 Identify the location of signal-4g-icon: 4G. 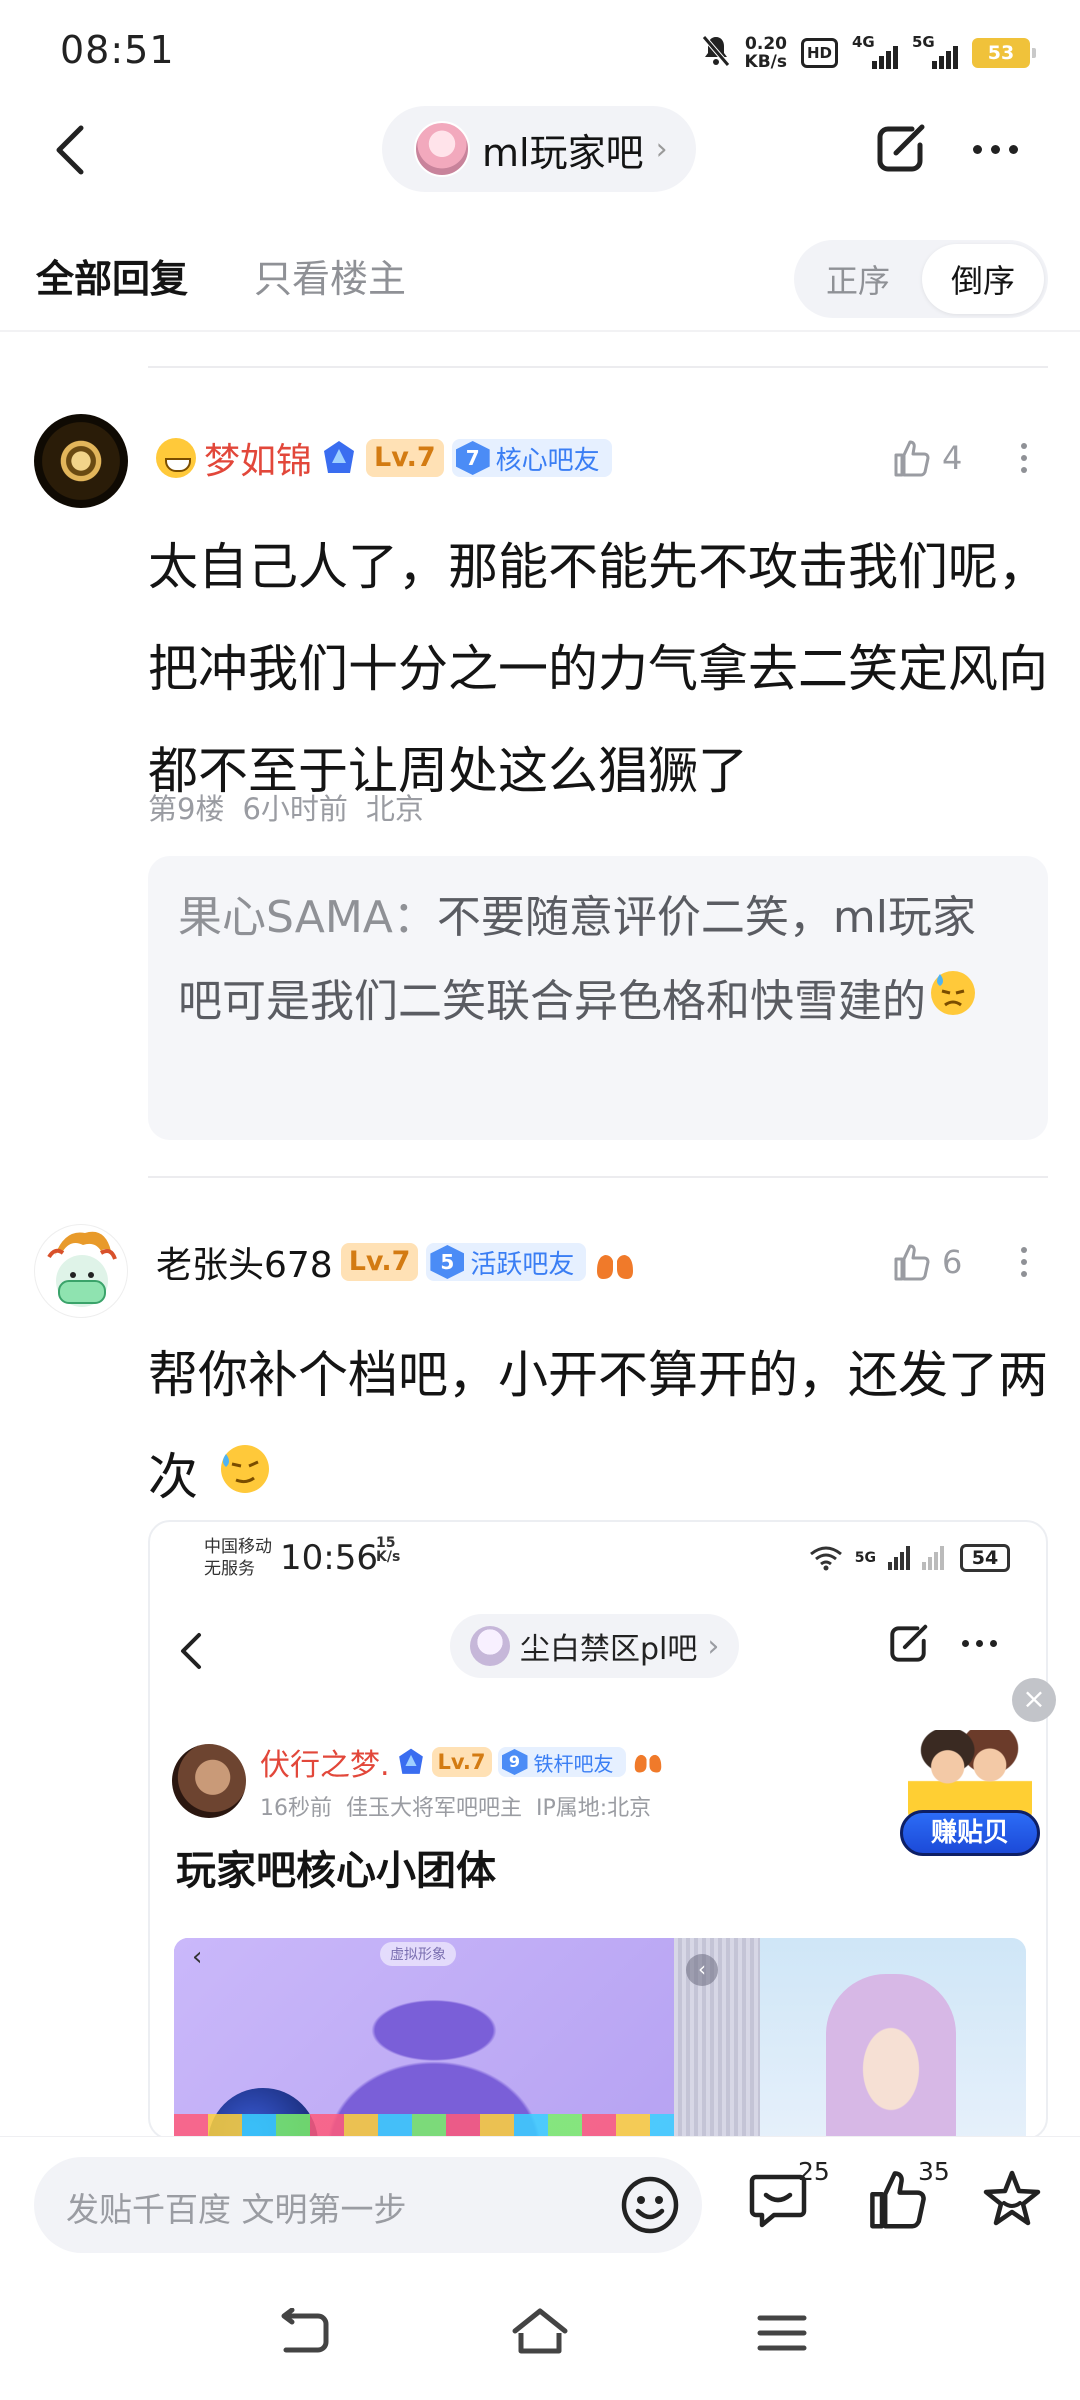
(875, 51).